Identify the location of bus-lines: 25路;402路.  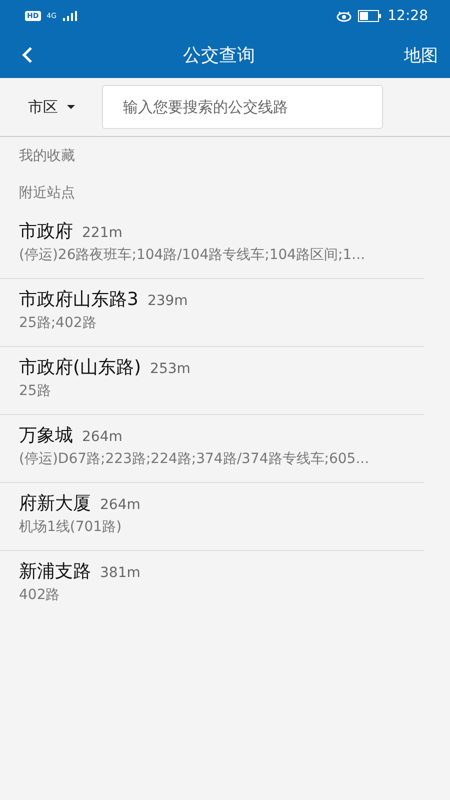
(58, 323).